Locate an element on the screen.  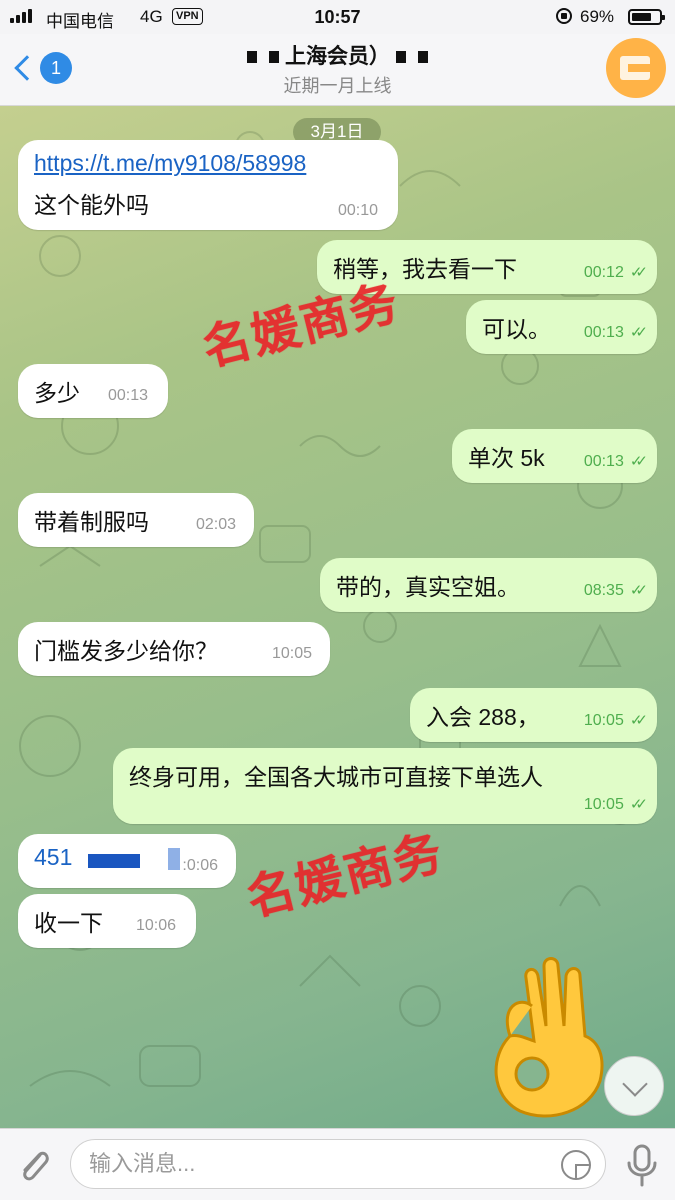
vpn-badge: VPN is located at coordinates (187, 16).